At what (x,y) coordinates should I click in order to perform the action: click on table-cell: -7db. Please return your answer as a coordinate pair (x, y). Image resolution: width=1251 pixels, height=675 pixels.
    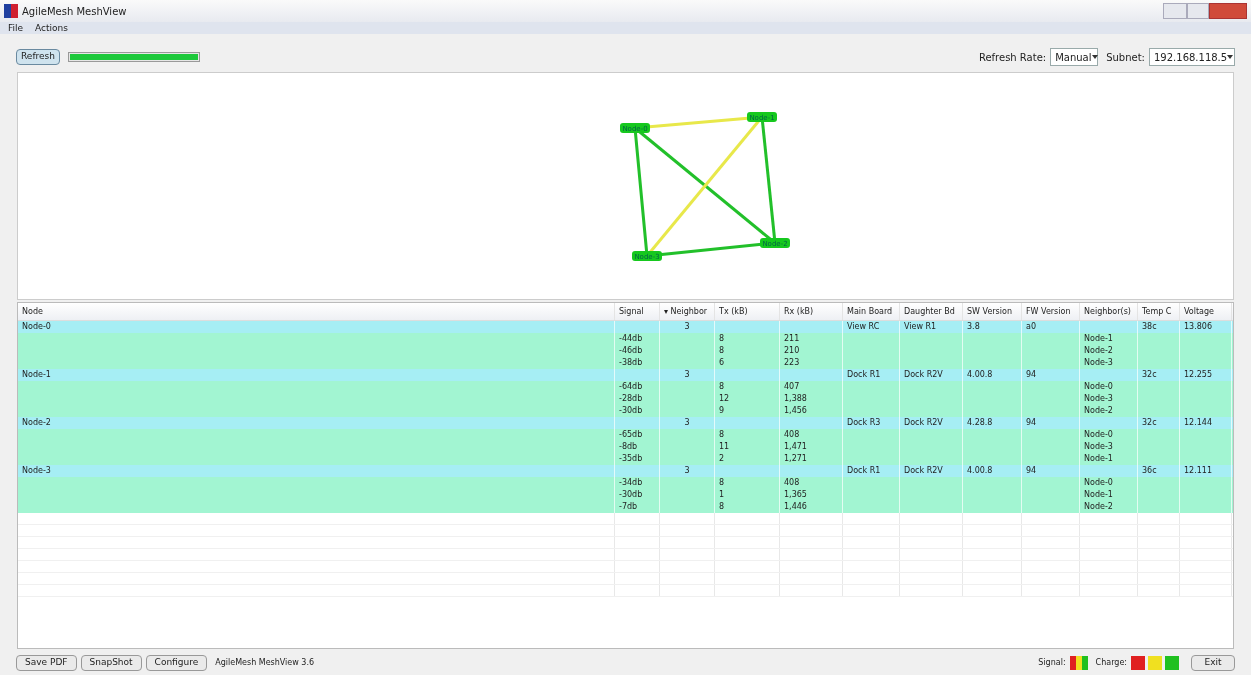
    Looking at the image, I should click on (628, 506).